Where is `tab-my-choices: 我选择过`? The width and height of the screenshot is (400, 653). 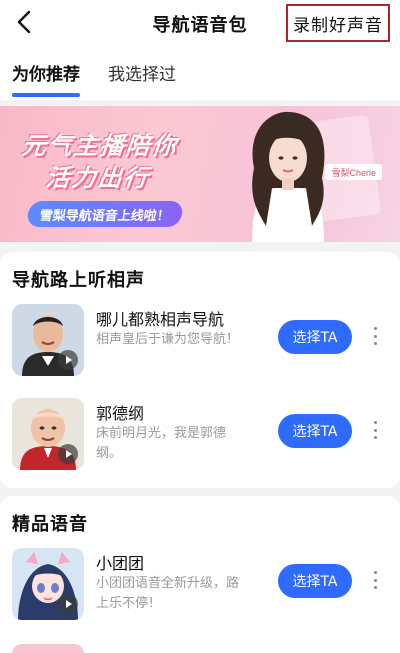 tab-my-choices: 我选择过 is located at coordinates (142, 76).